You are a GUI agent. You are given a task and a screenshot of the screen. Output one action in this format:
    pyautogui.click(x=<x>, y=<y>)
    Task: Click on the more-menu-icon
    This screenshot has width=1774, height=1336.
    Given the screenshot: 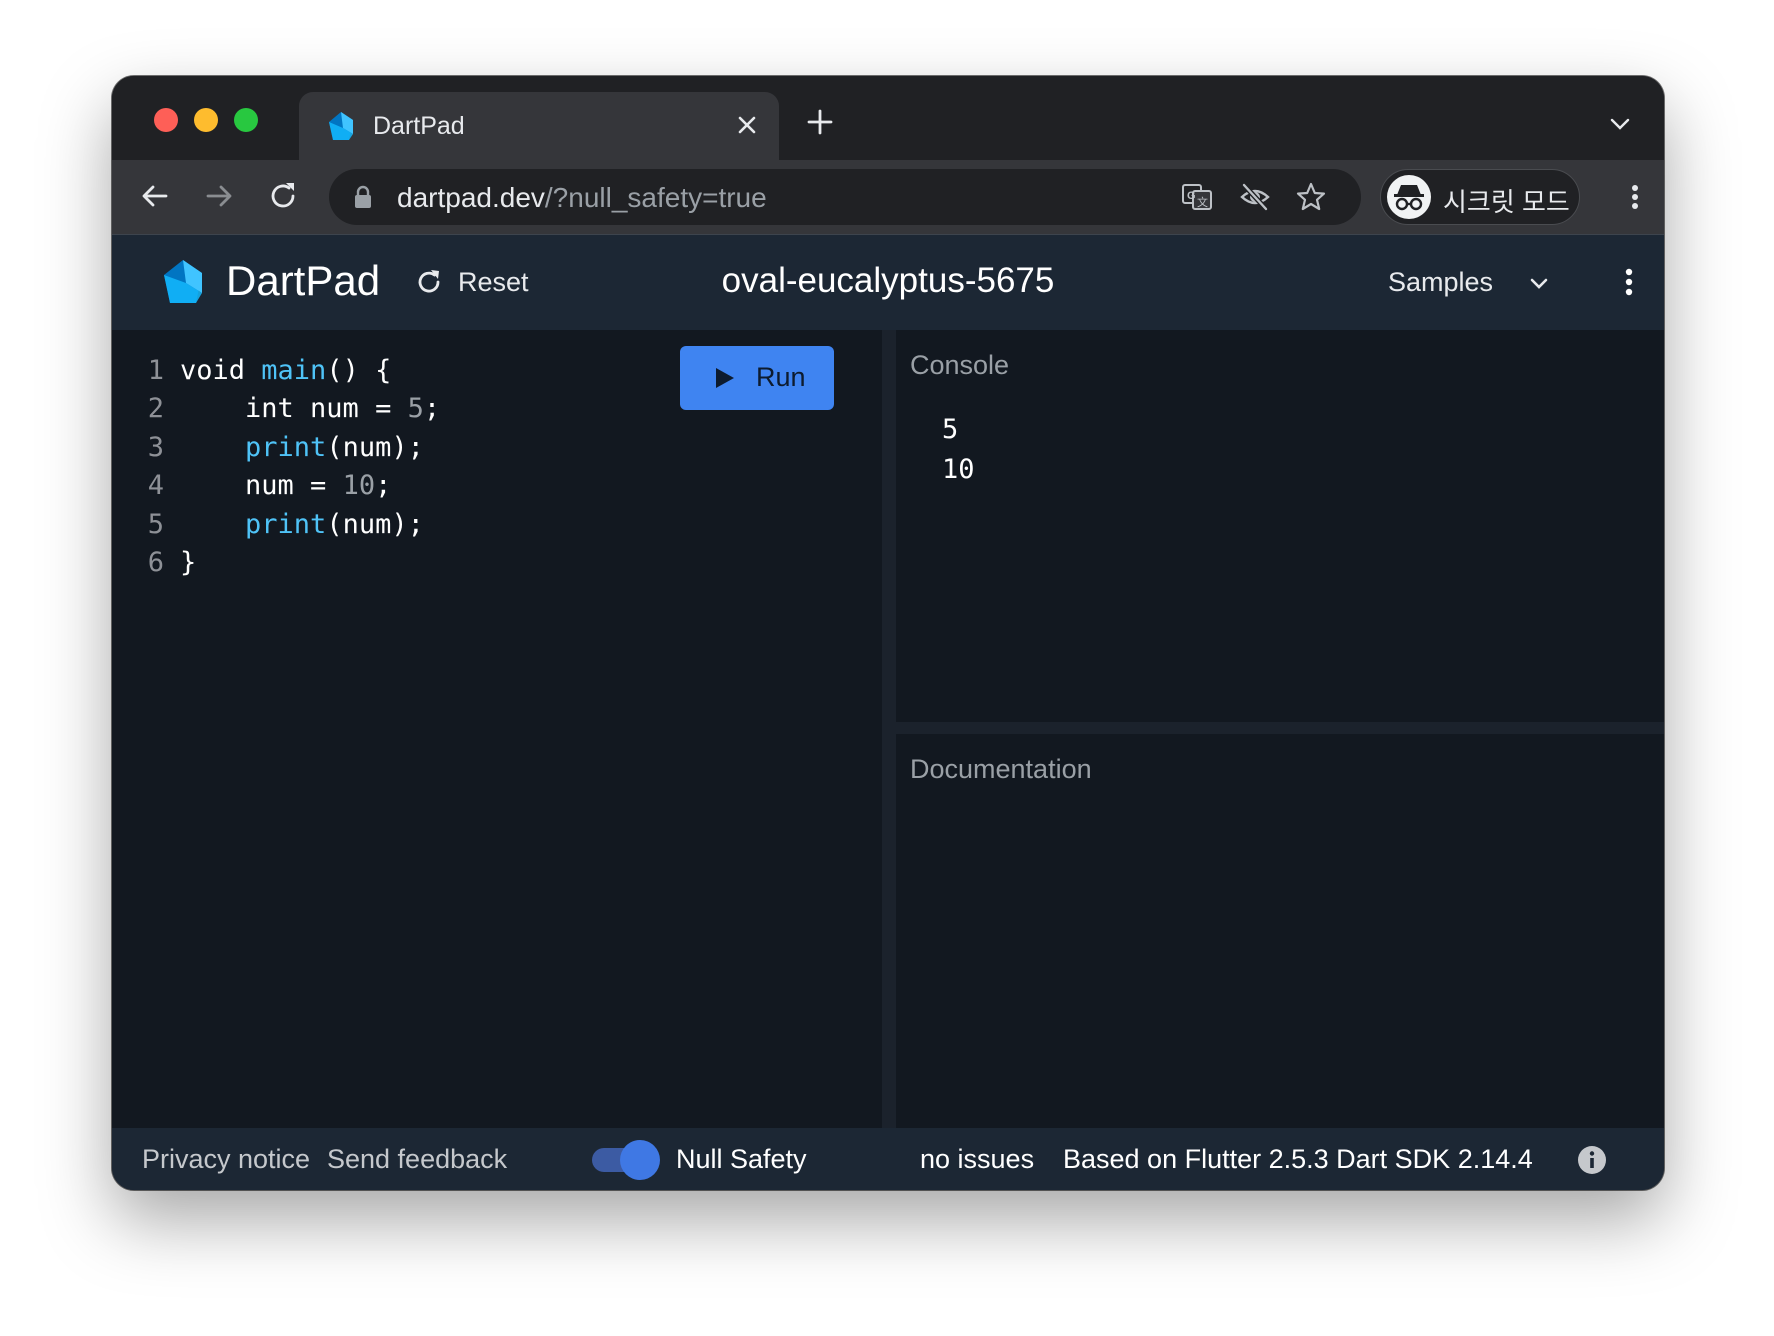 What is the action you would take?
    pyautogui.click(x=1629, y=282)
    